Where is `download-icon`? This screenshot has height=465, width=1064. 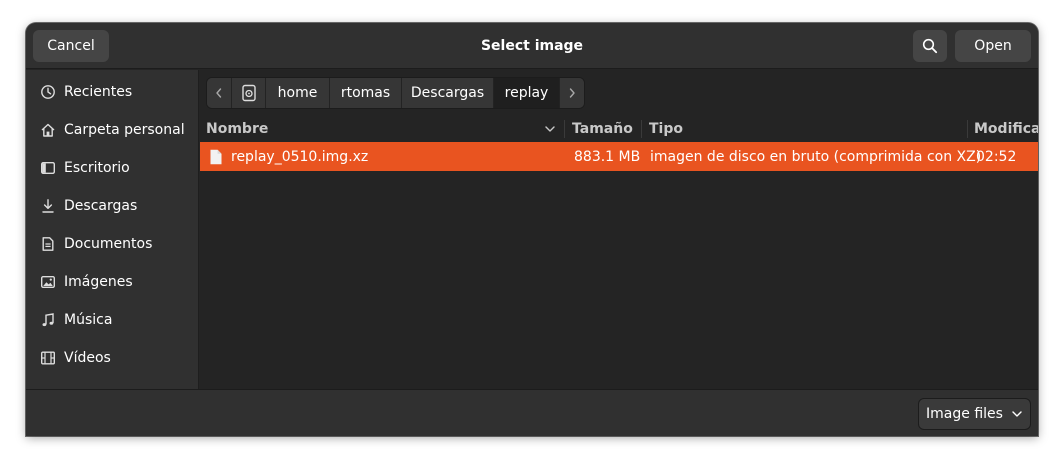 download-icon is located at coordinates (48, 206).